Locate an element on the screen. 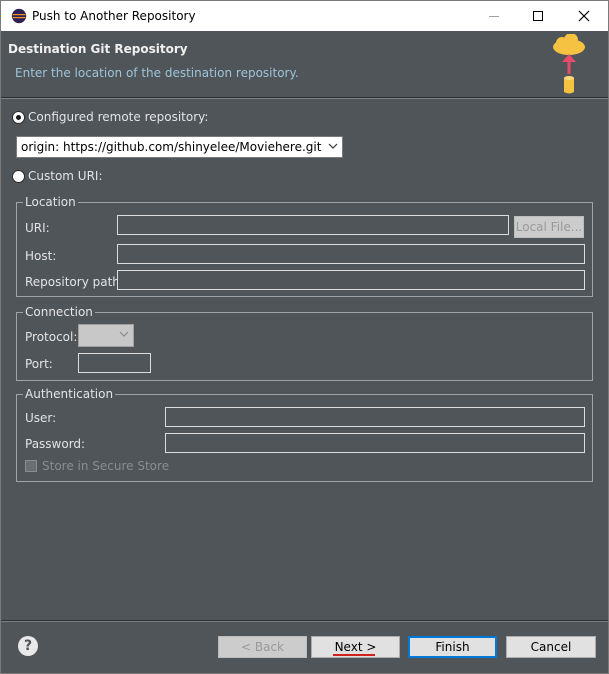  finish-button: Finish is located at coordinates (452, 647).